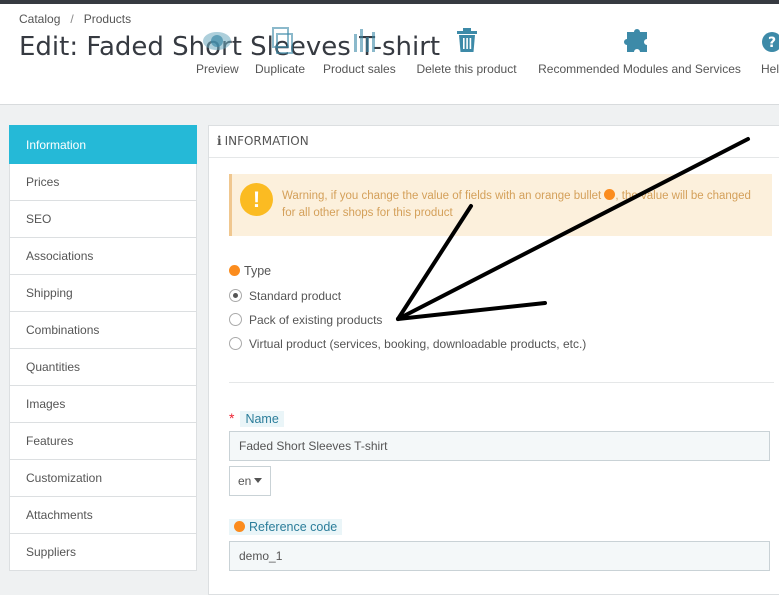 The width and height of the screenshot is (779, 595). I want to click on radio-label: Pack of existing products, so click(316, 320).